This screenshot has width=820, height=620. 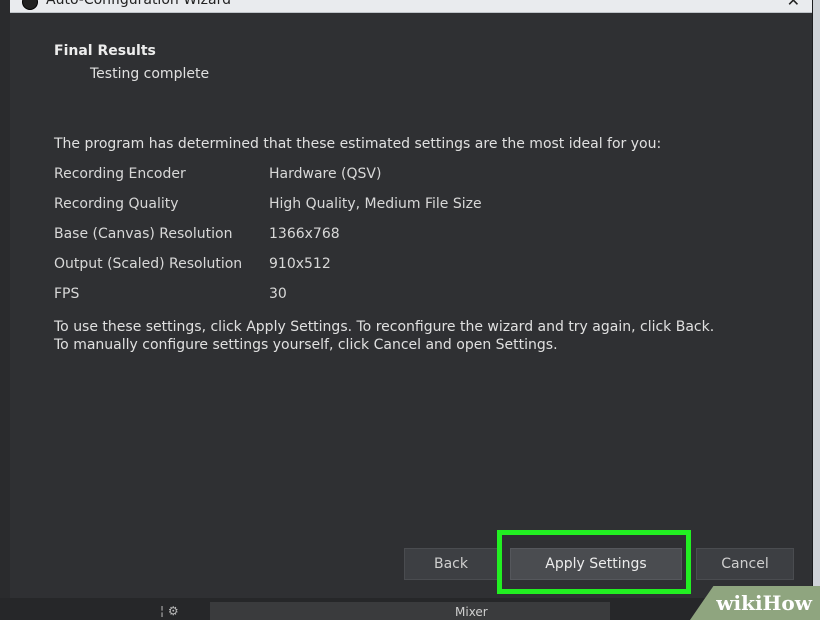 I want to click on close-icon: ✕, so click(x=793, y=5).